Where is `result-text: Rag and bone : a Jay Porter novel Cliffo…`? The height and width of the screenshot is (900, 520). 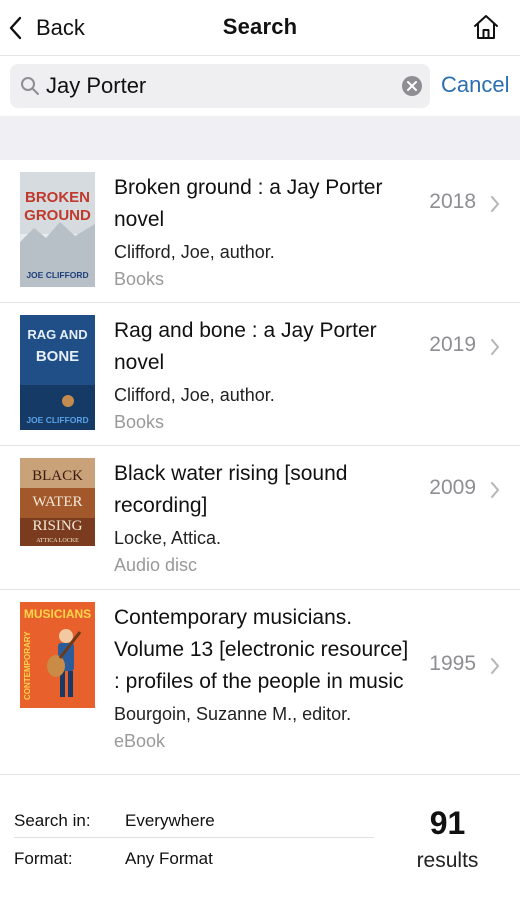
result-text: Rag and bone : a Jay Porter novel Cliffo… is located at coordinates (266, 375).